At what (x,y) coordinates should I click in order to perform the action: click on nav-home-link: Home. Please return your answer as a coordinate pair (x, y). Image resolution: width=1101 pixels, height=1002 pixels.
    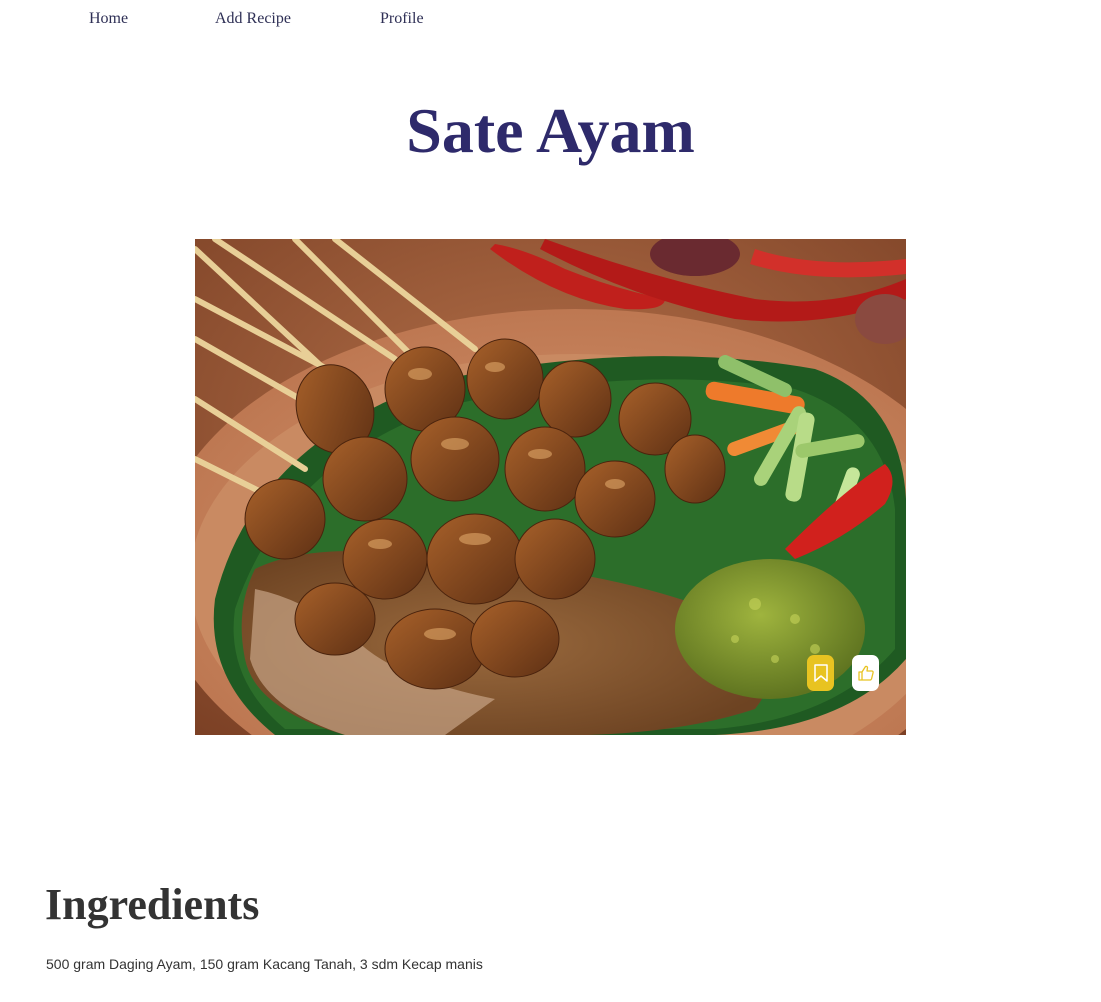
    Looking at the image, I should click on (108, 19).